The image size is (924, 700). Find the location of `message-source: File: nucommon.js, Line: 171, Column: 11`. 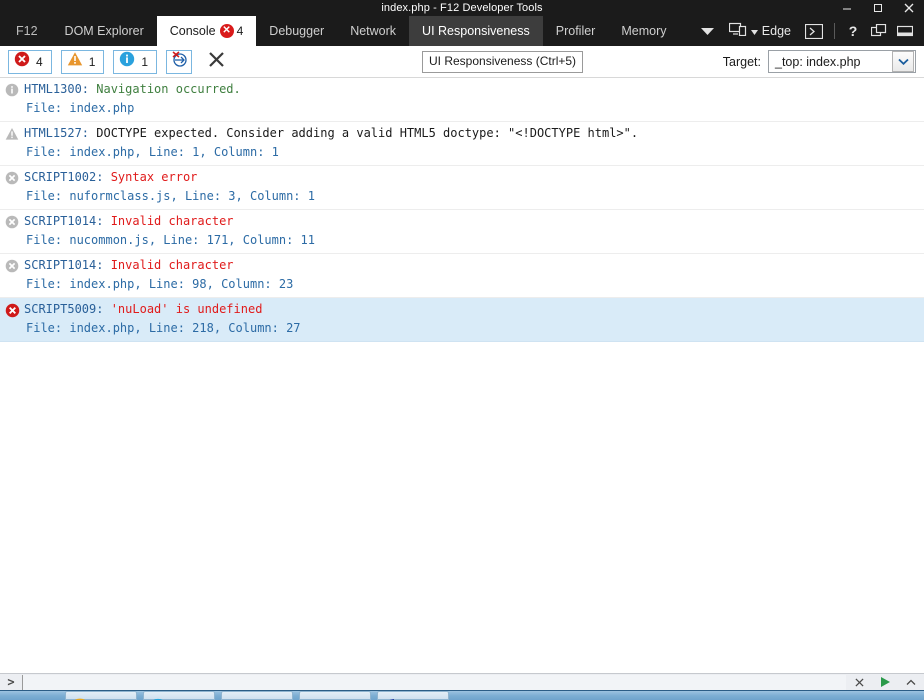

message-source: File: nucommon.js, Line: 171, Column: 11 is located at coordinates (470, 240).